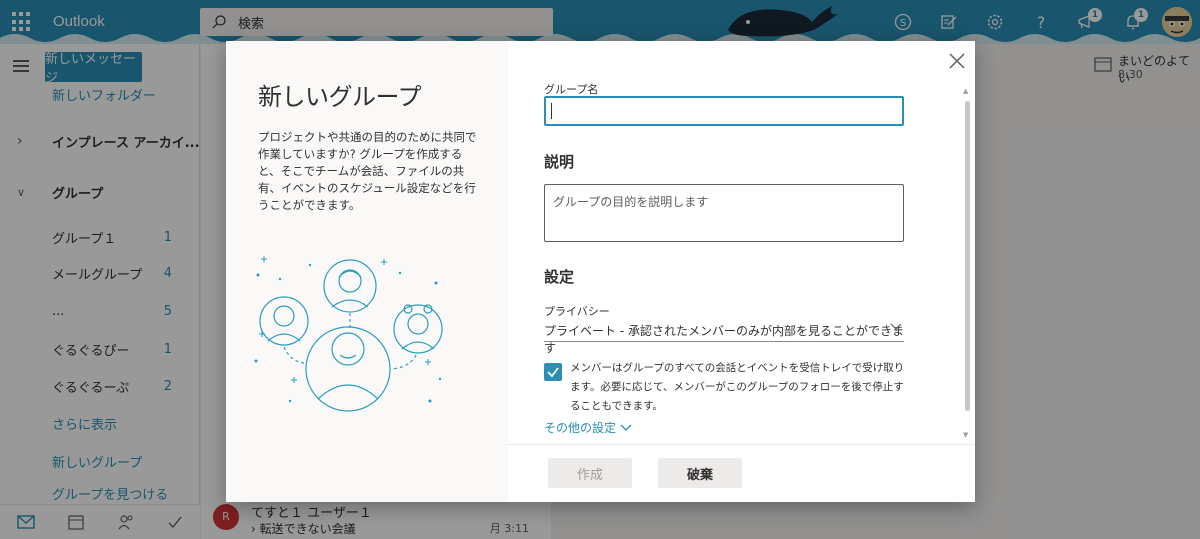  I want to click on more-settings-link: その他の設定, so click(588, 427).